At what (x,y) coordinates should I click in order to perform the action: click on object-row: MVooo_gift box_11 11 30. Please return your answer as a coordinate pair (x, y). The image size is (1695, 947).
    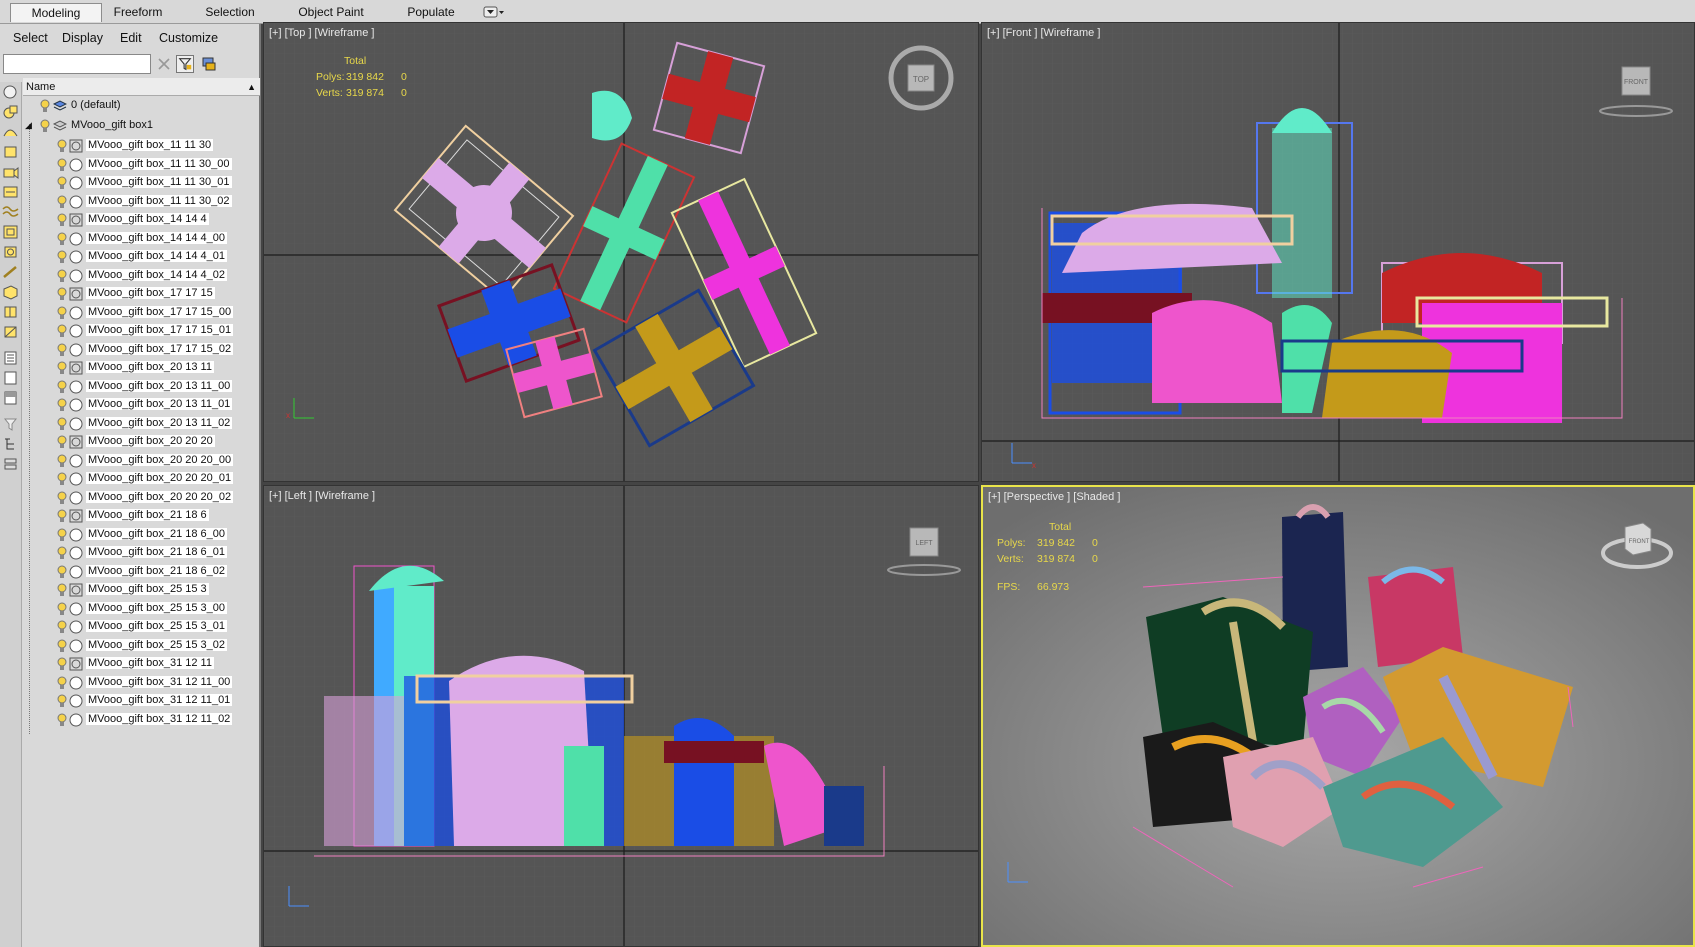
    Looking at the image, I should click on (141, 146).